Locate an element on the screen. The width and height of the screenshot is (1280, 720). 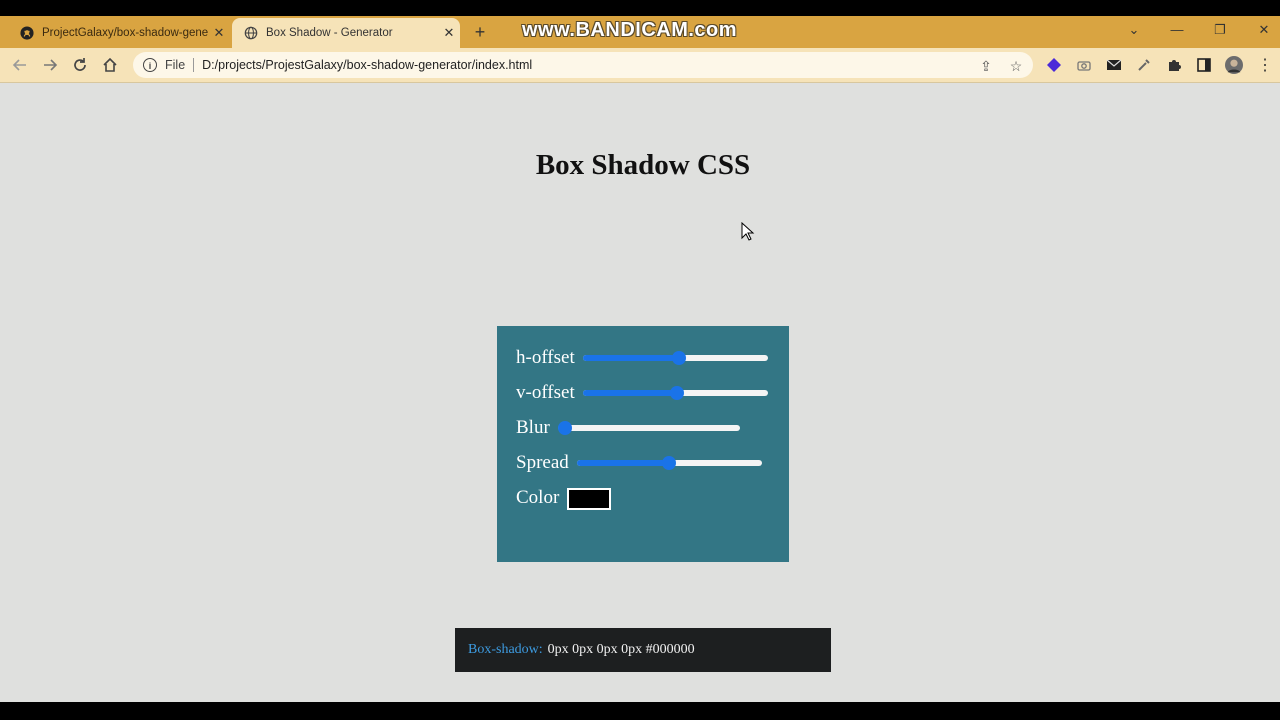
side-panel-icon is located at coordinates (1204, 65).